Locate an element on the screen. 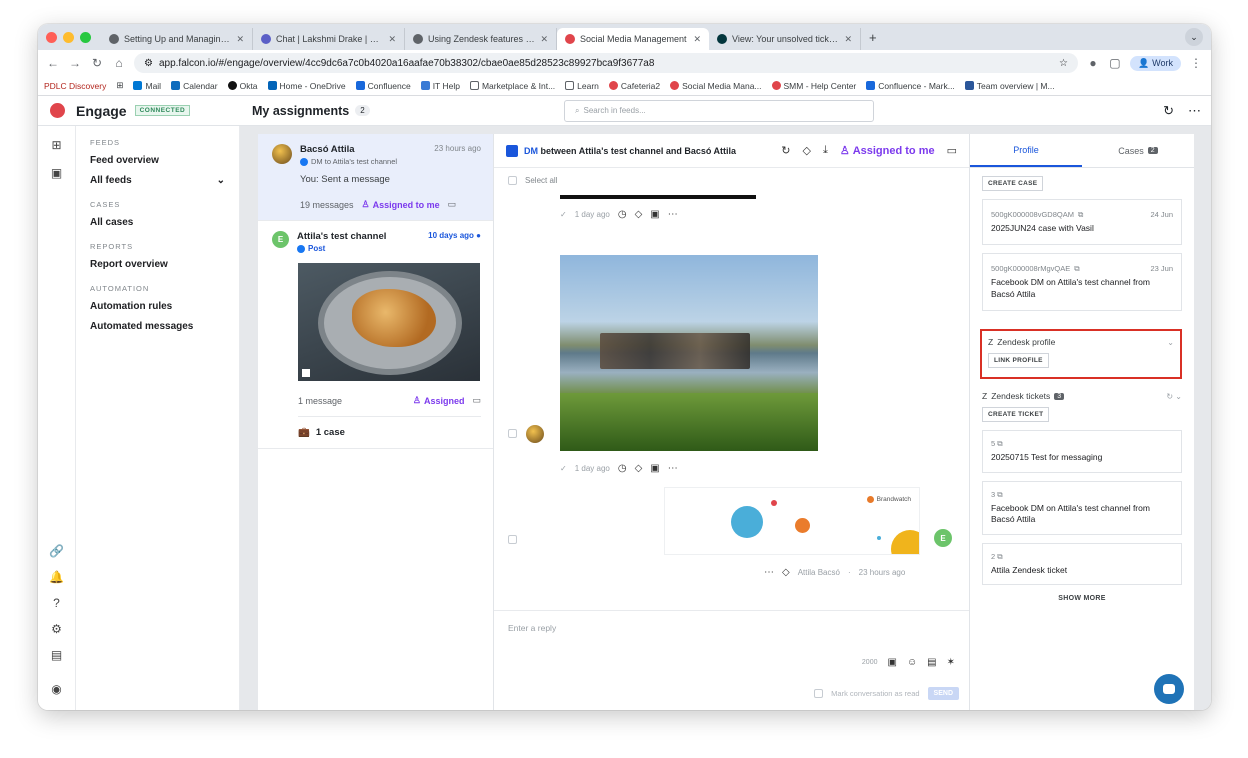 The height and width of the screenshot is (758, 1248). tab-cases: Cases 2 is located at coordinates (1138, 150).